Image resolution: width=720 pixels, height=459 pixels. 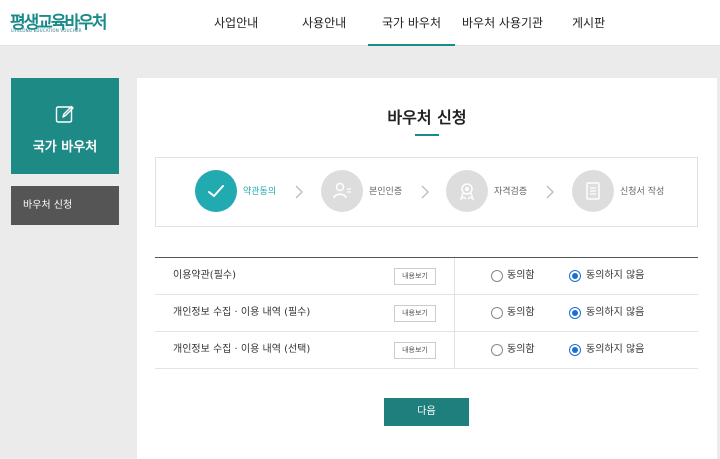 What do you see at coordinates (502, 23) in the screenshot?
I see `nav-item-voucher-institutions: 바우처 사용기관` at bounding box center [502, 23].